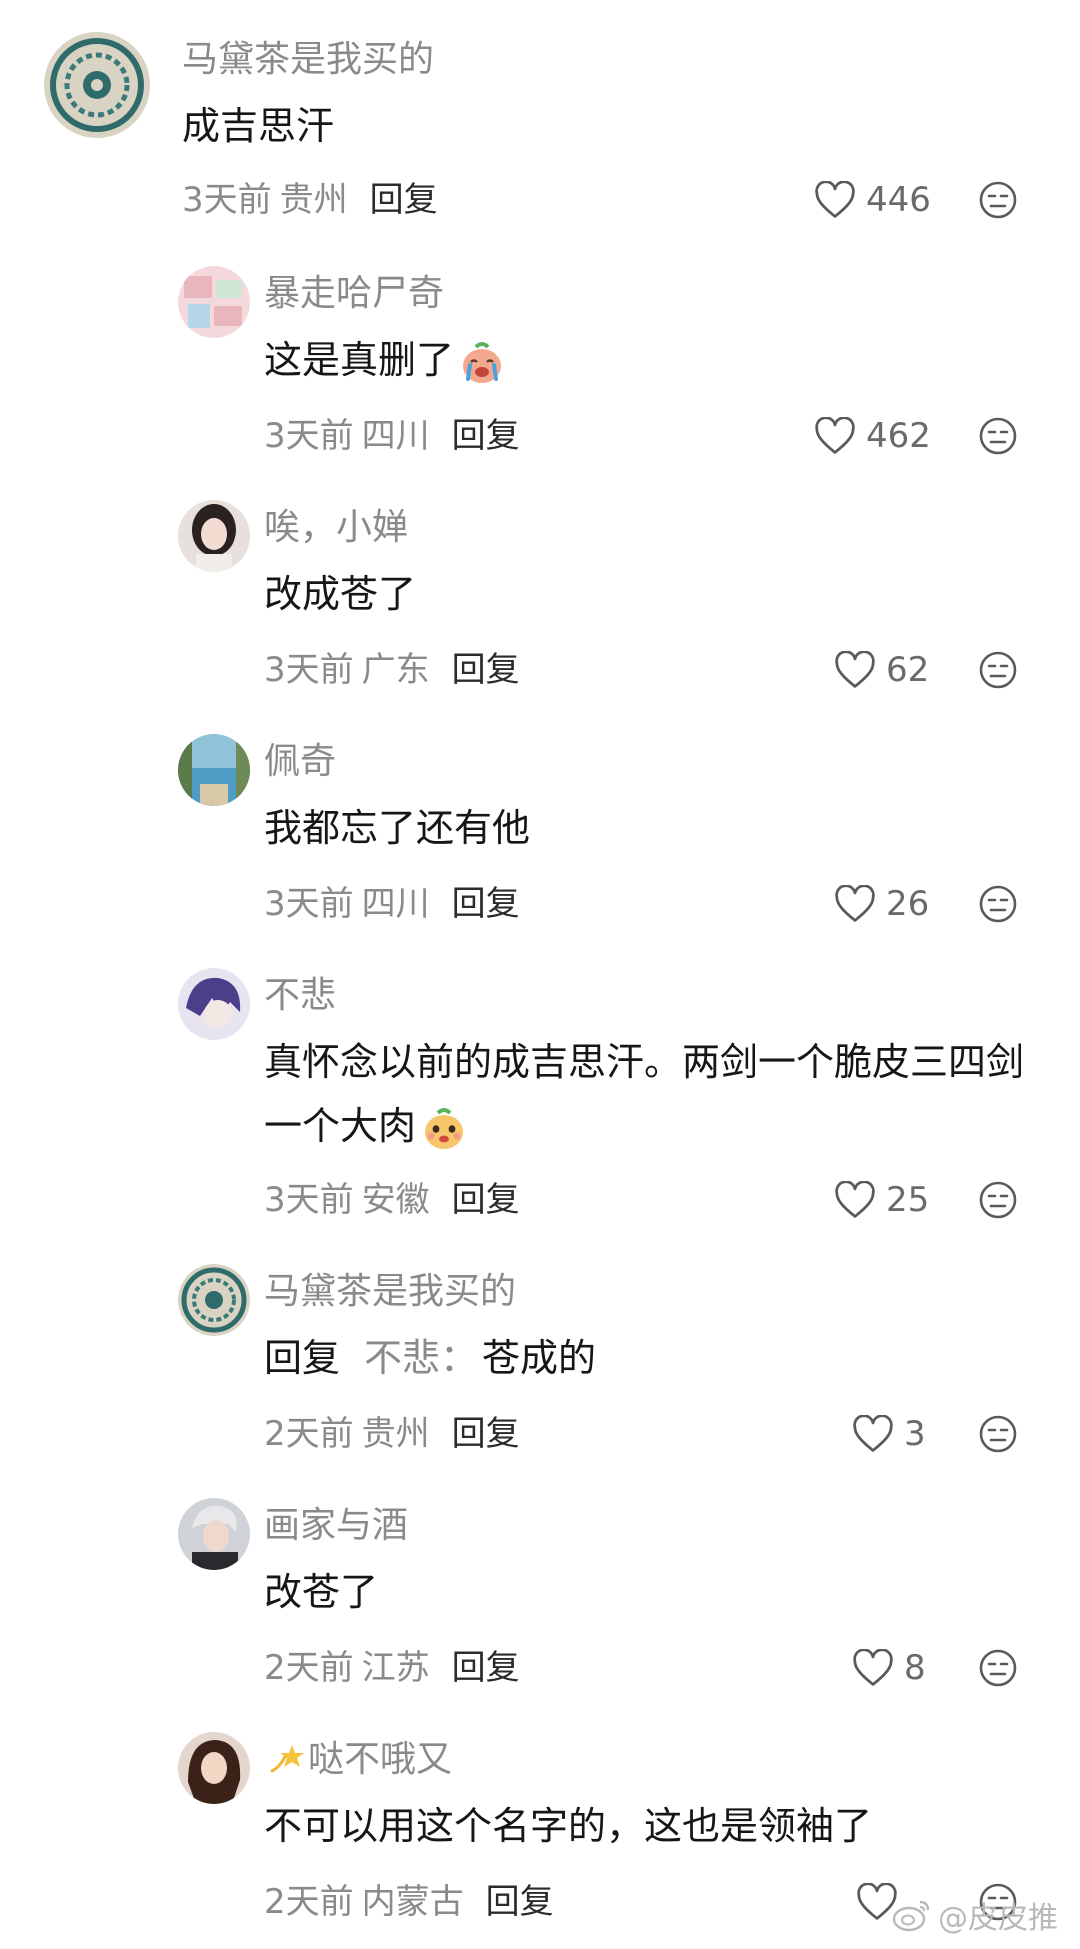  What do you see at coordinates (336, 528) in the screenshot?
I see `comment-author: 唉，小婵` at bounding box center [336, 528].